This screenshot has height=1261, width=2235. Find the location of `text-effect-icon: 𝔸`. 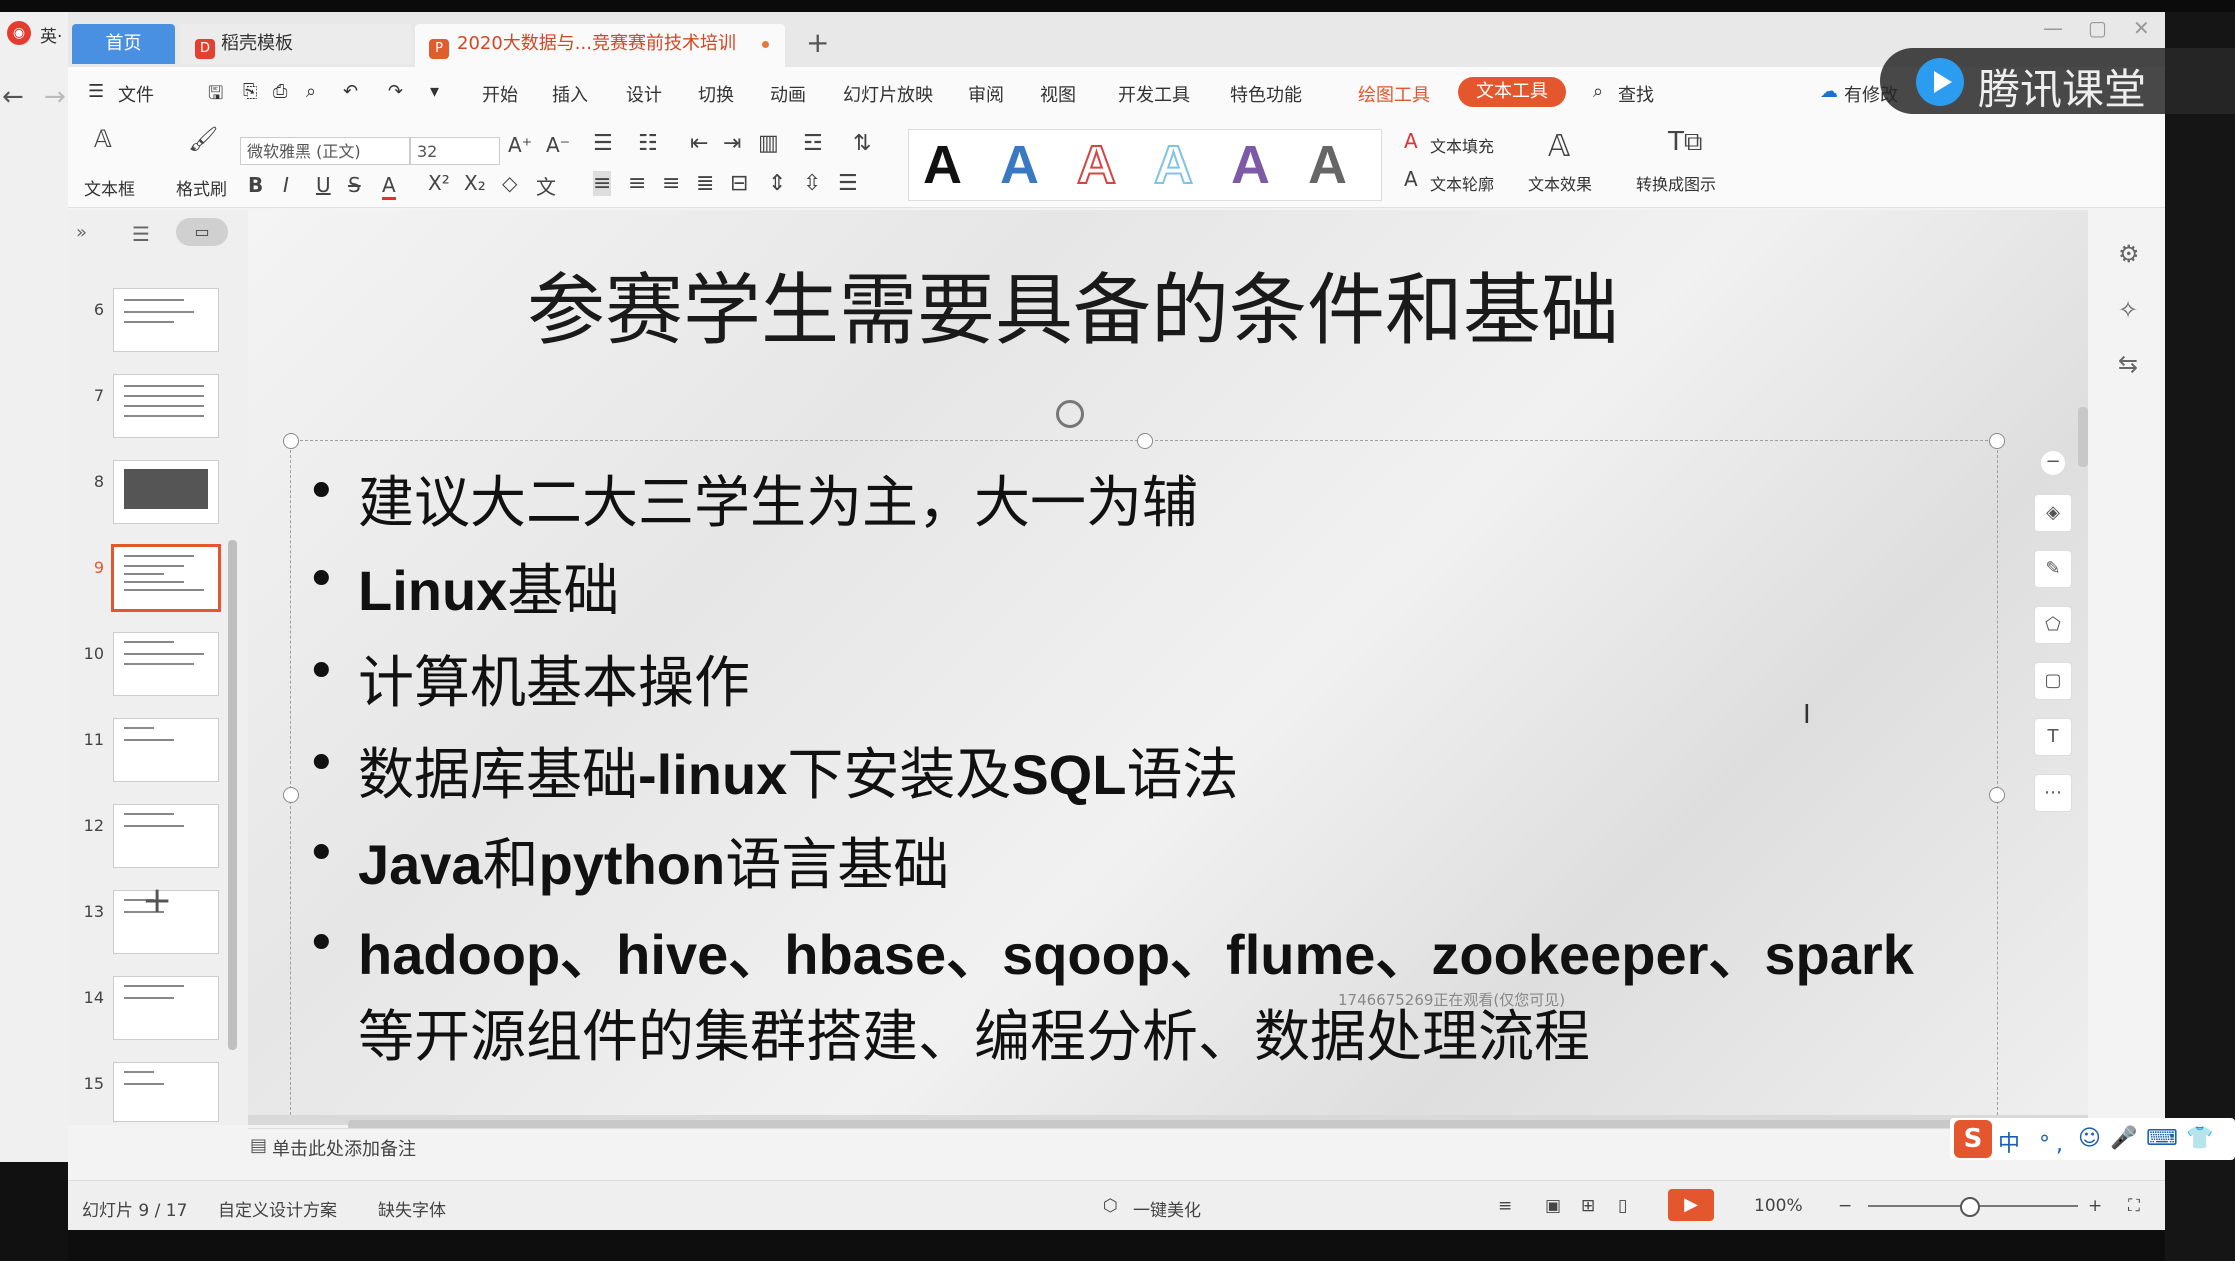

text-effect-icon: 𝔸 is located at coordinates (1559, 146).